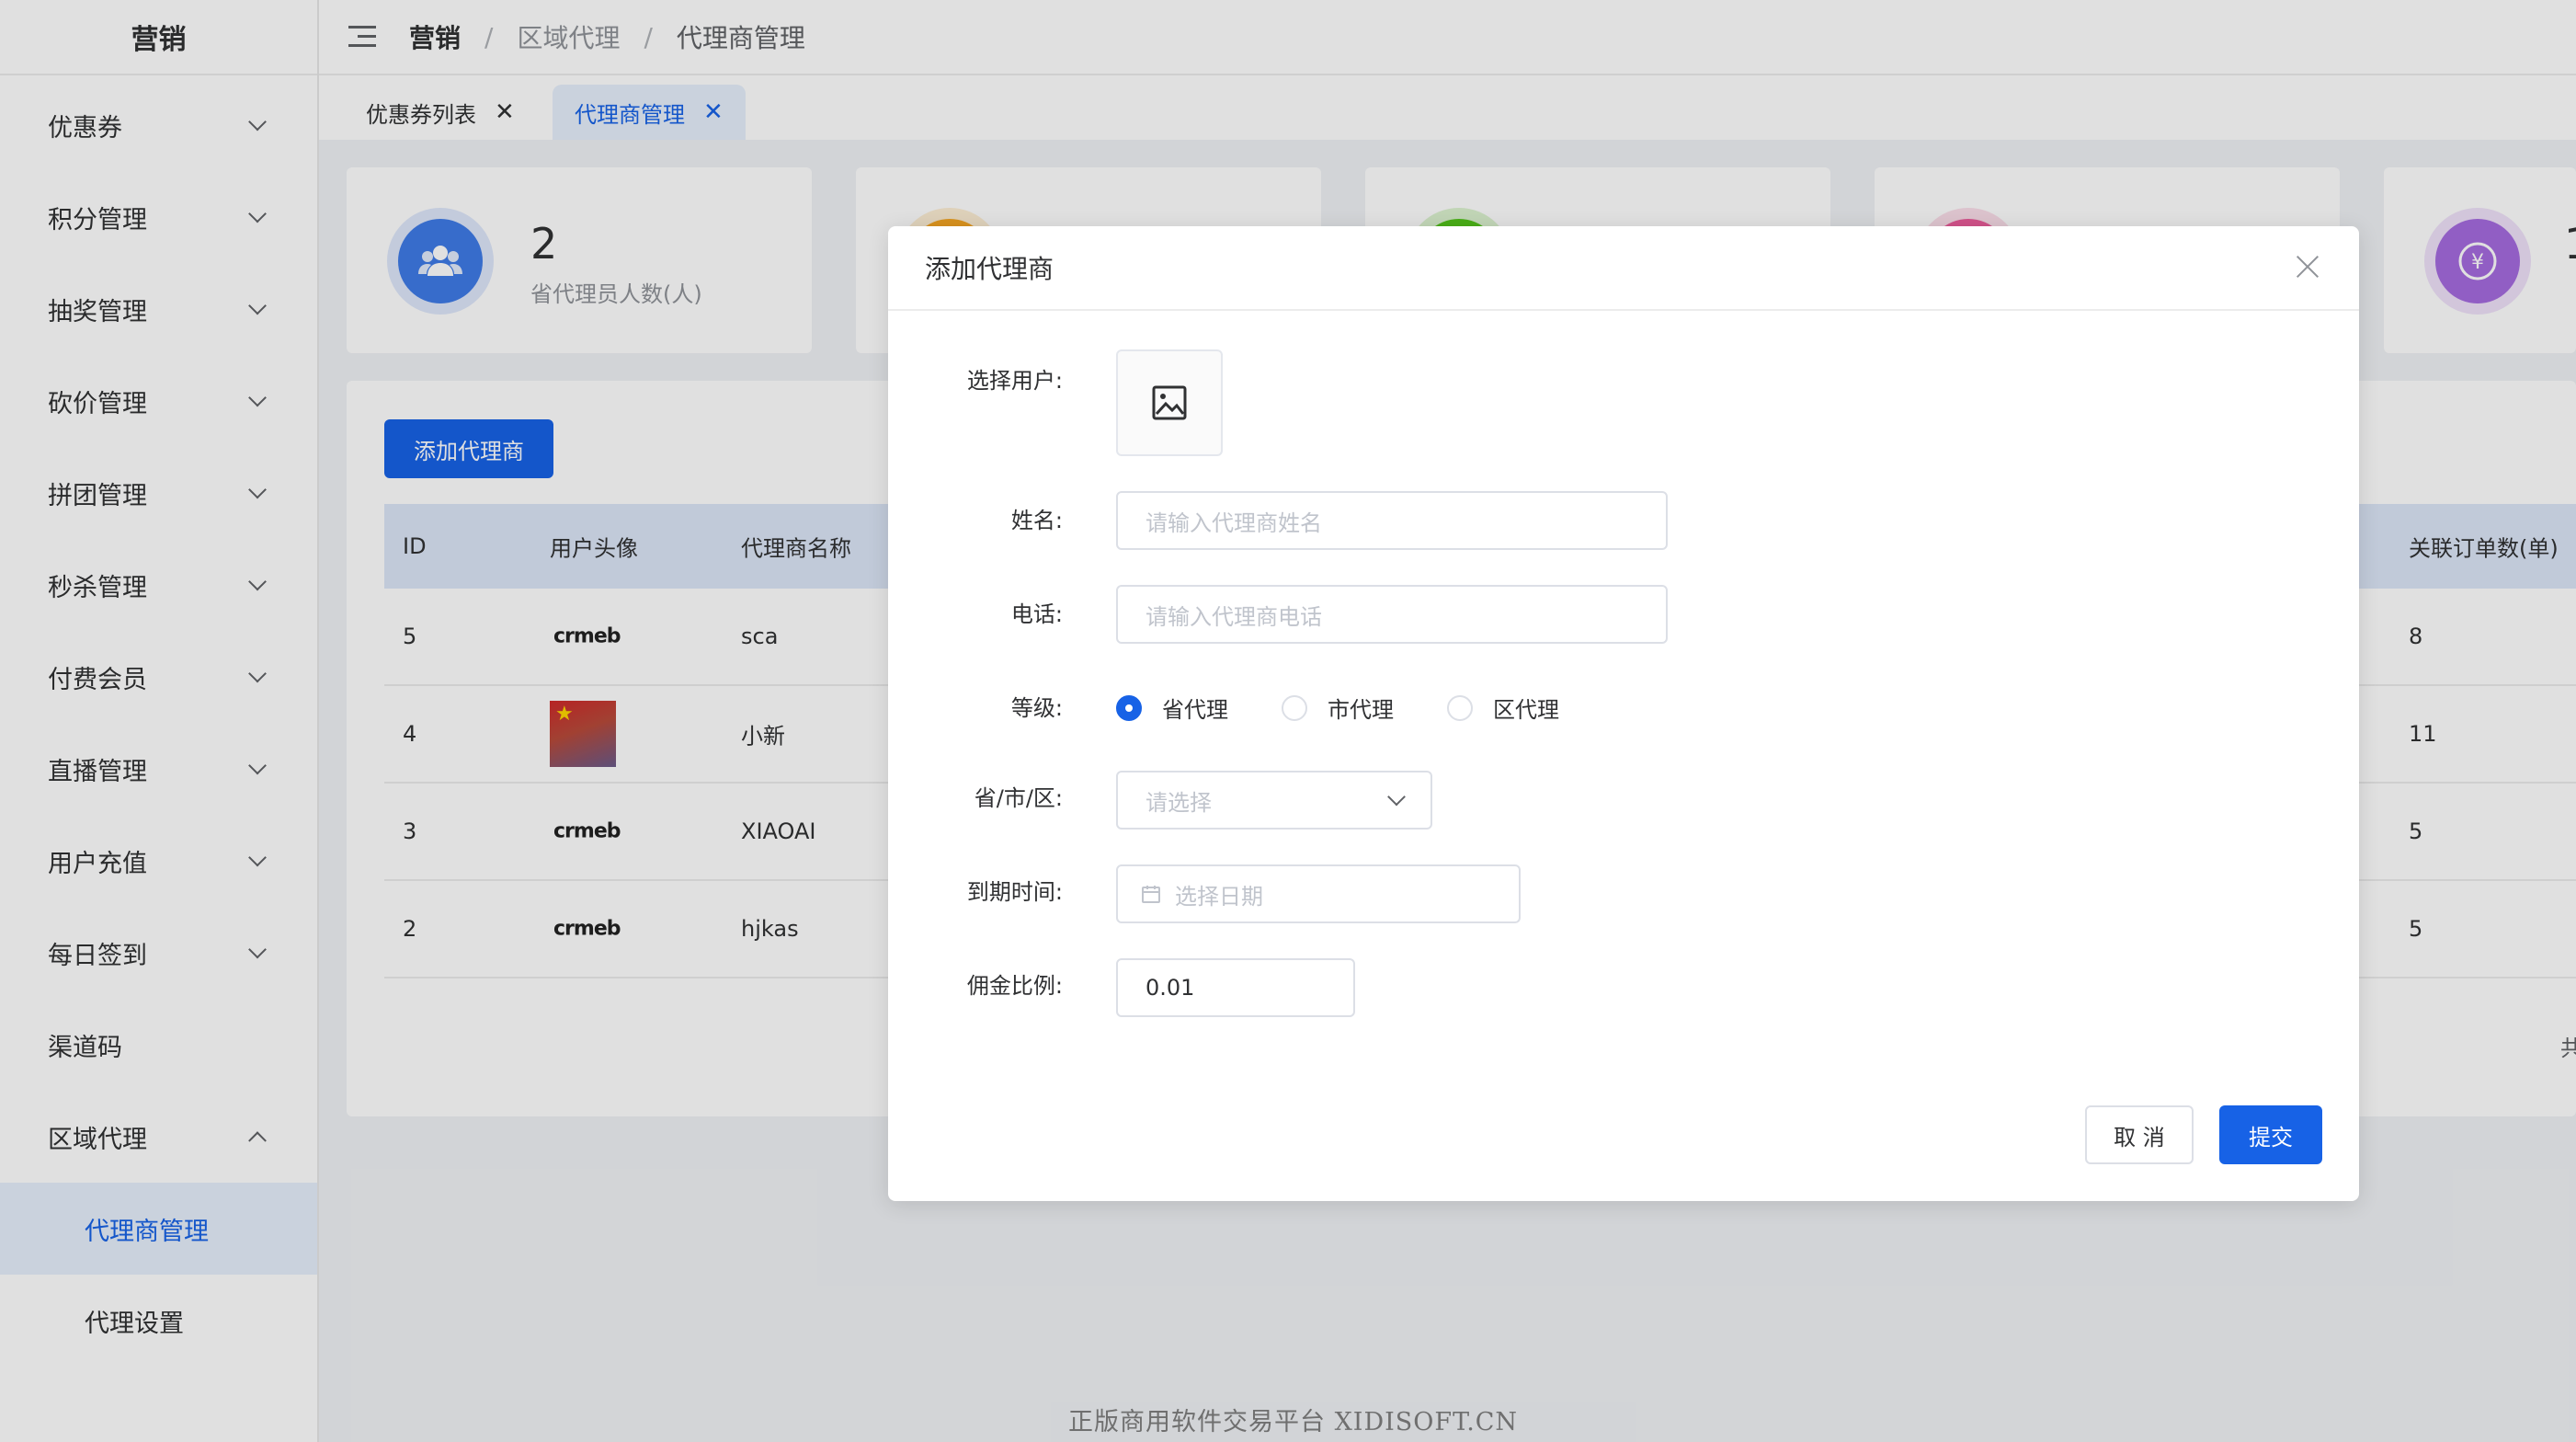 The height and width of the screenshot is (1442, 2576). I want to click on radio-label: 省代理, so click(1195, 710).